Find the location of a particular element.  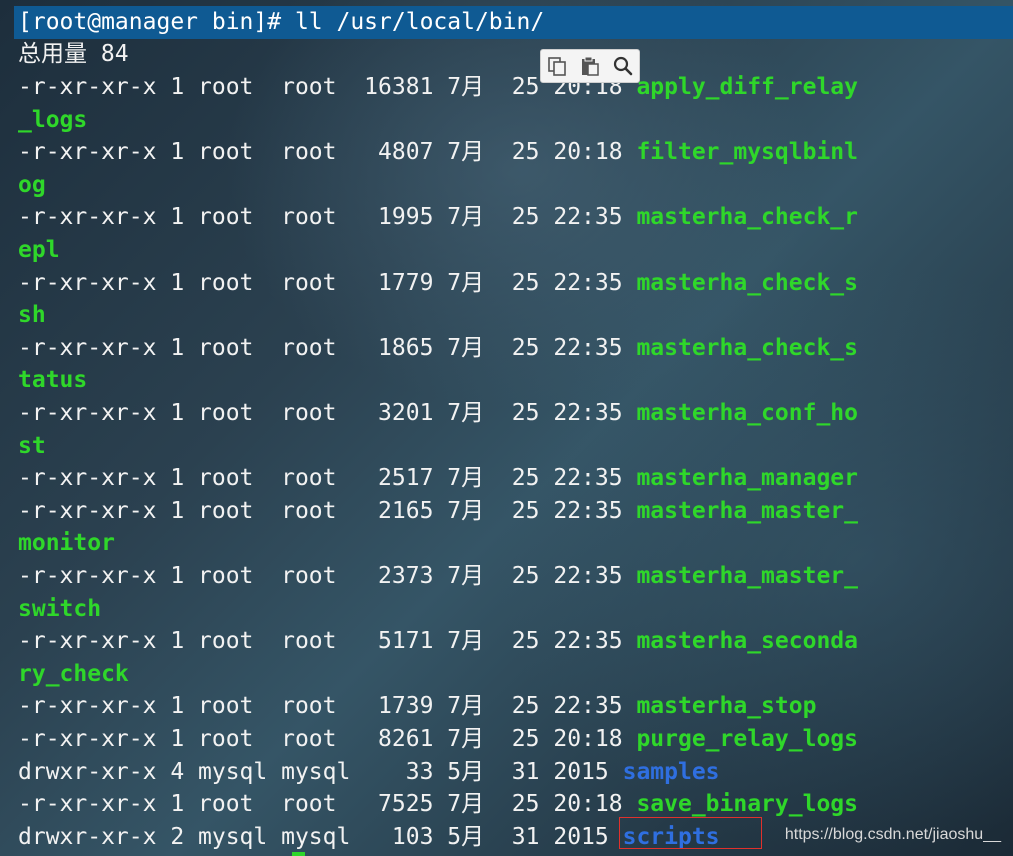

selection-toolbar is located at coordinates (590, 66).